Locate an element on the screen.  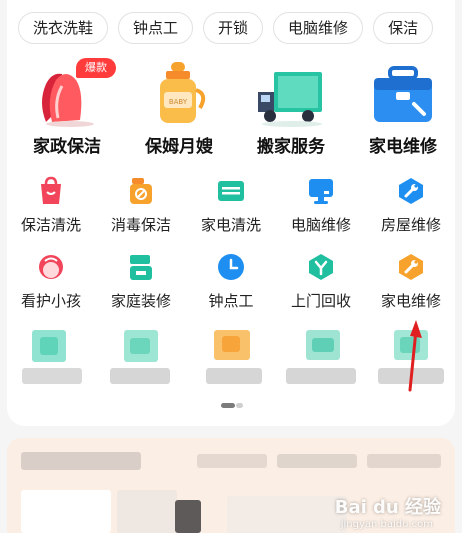
toolbox-icon is located at coordinates (403, 94).